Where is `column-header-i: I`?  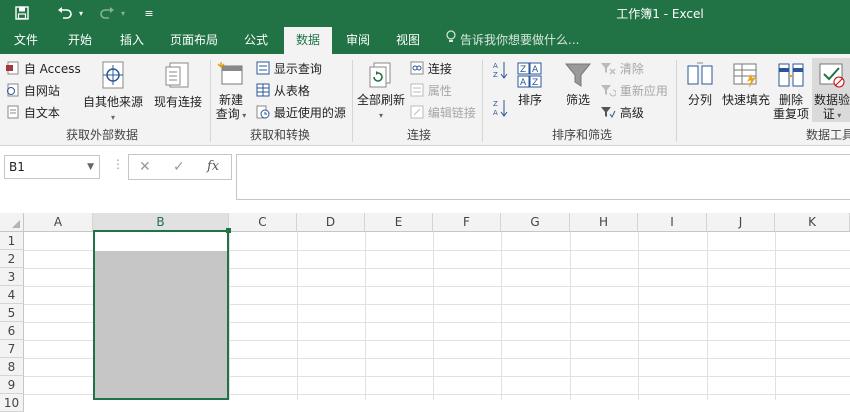 column-header-i: I is located at coordinates (672, 222).